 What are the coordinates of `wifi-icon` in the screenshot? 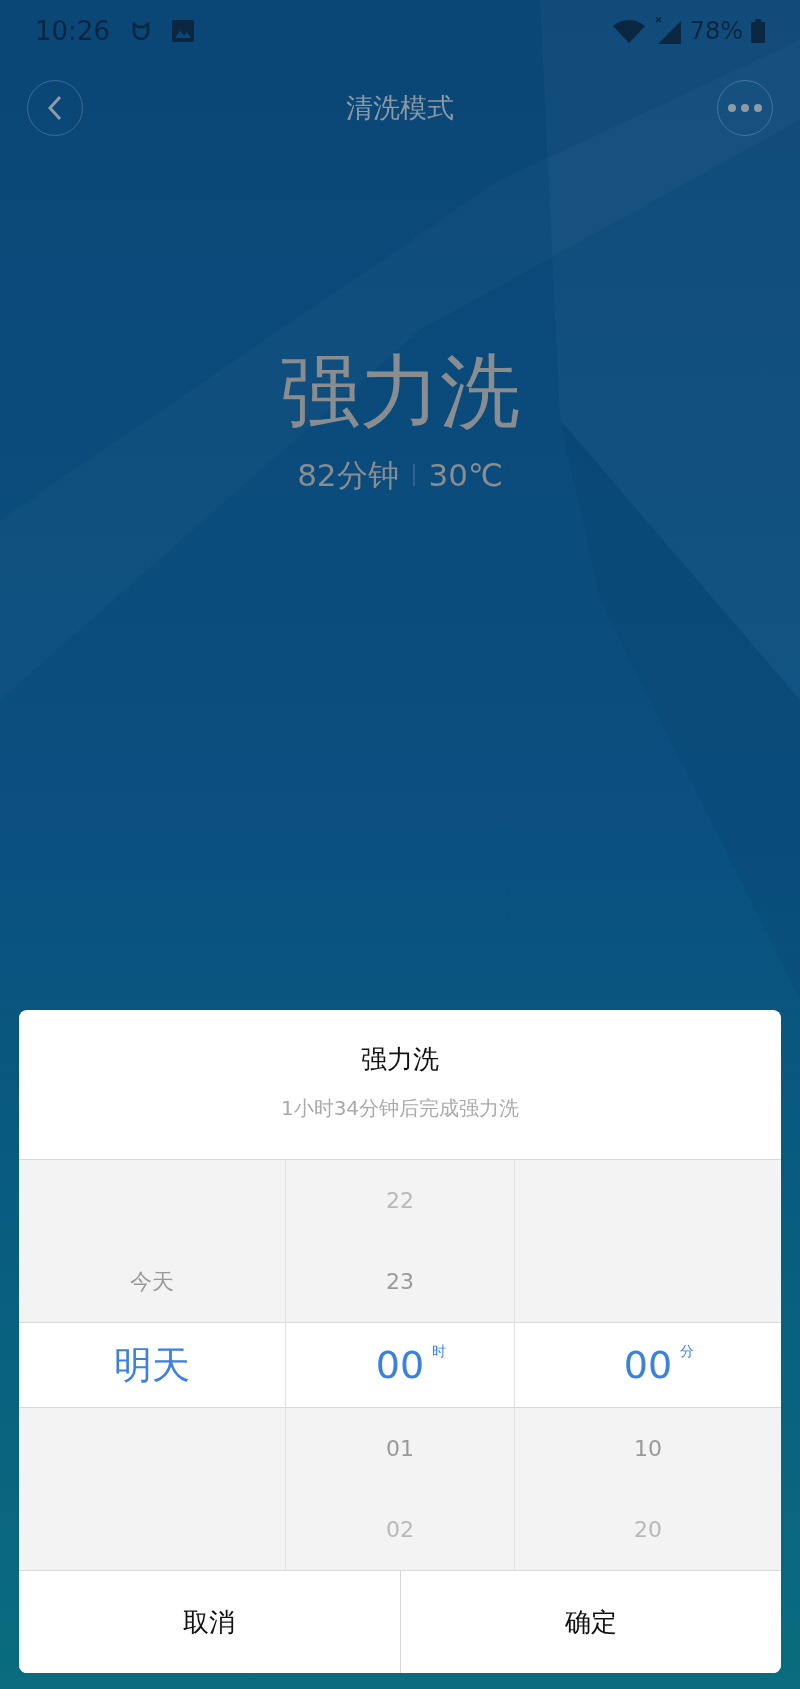 It's located at (628, 31).